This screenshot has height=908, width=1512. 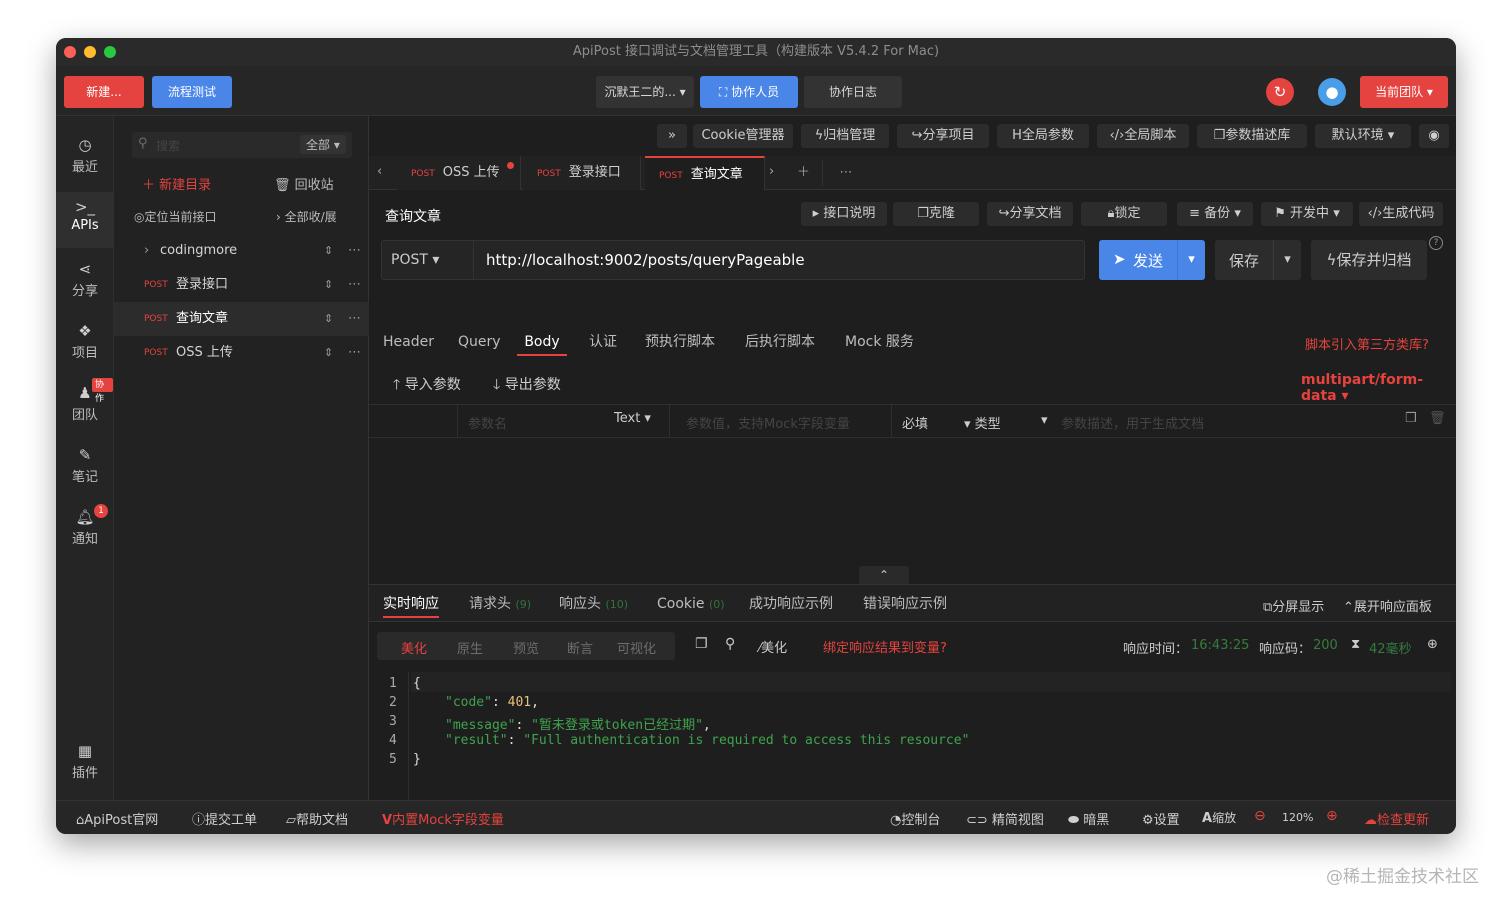 I want to click on collapse-all-button: › 全部收/展, so click(x=306, y=216).